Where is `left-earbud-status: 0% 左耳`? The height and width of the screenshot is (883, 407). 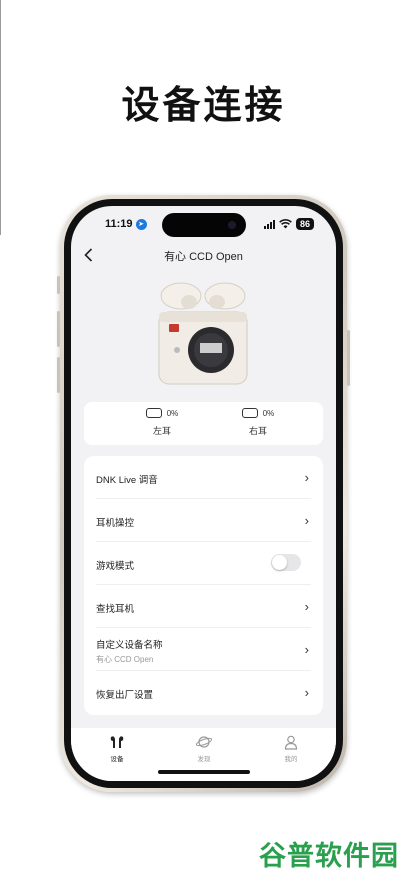 left-earbud-status: 0% 左耳 is located at coordinates (162, 422).